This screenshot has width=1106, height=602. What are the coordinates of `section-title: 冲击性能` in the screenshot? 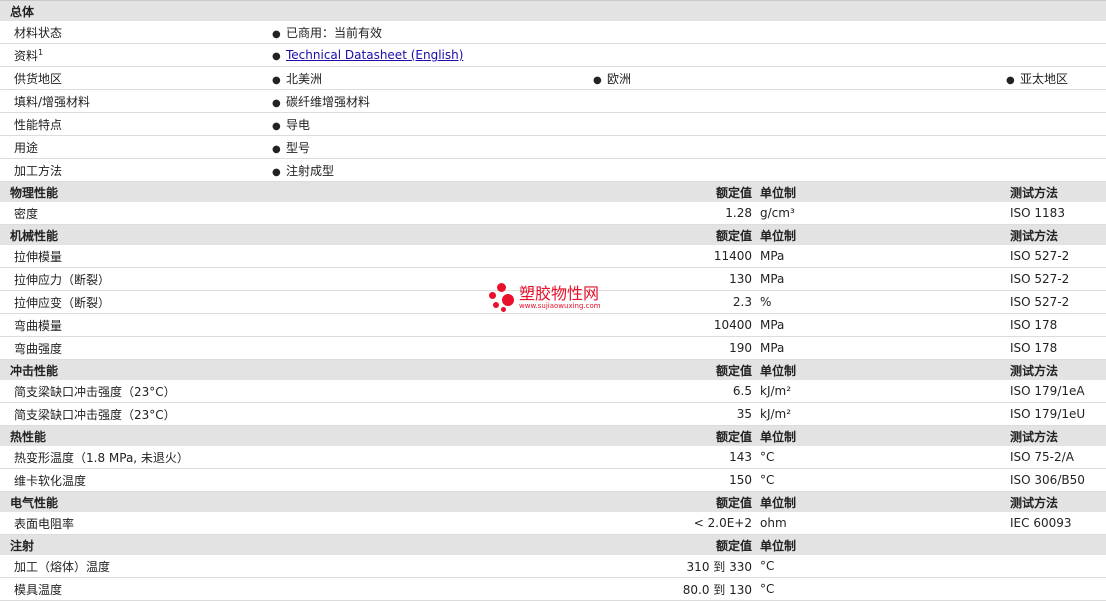 It's located at (296, 369).